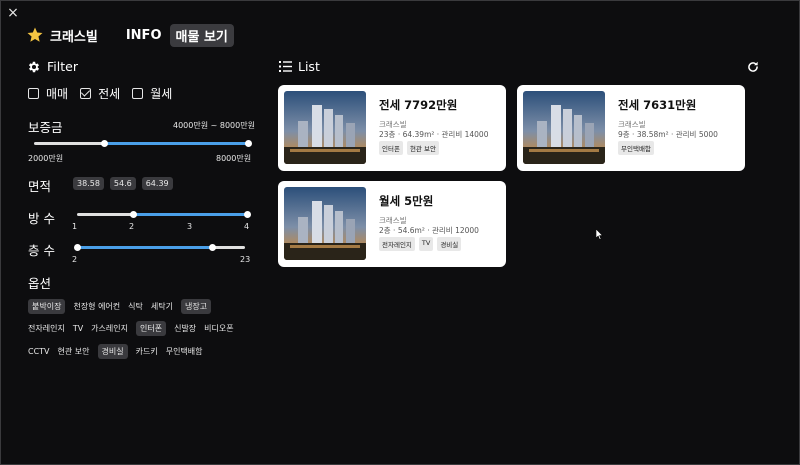 The height and width of the screenshot is (465, 800). I want to click on tab-info: INFO, so click(144, 35).